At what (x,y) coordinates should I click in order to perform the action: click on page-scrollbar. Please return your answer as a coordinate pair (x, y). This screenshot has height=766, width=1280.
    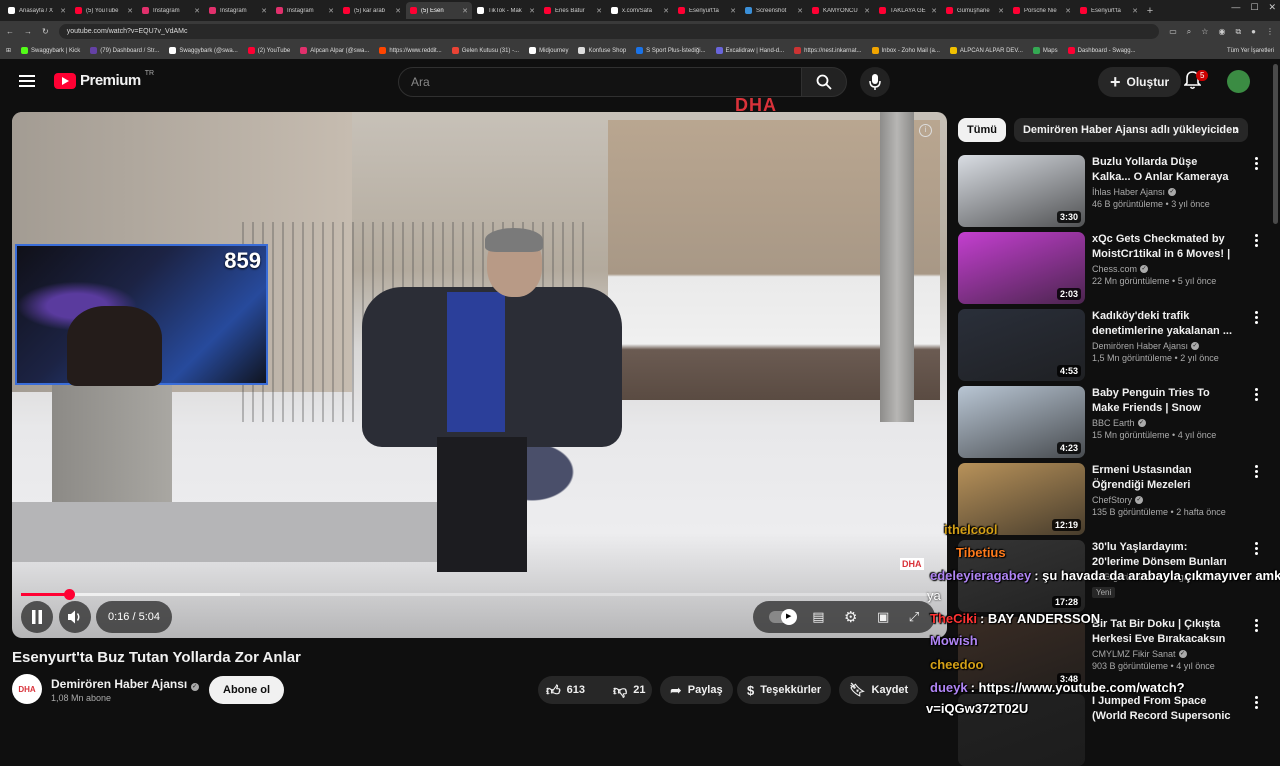
    Looking at the image, I should click on (1275, 144).